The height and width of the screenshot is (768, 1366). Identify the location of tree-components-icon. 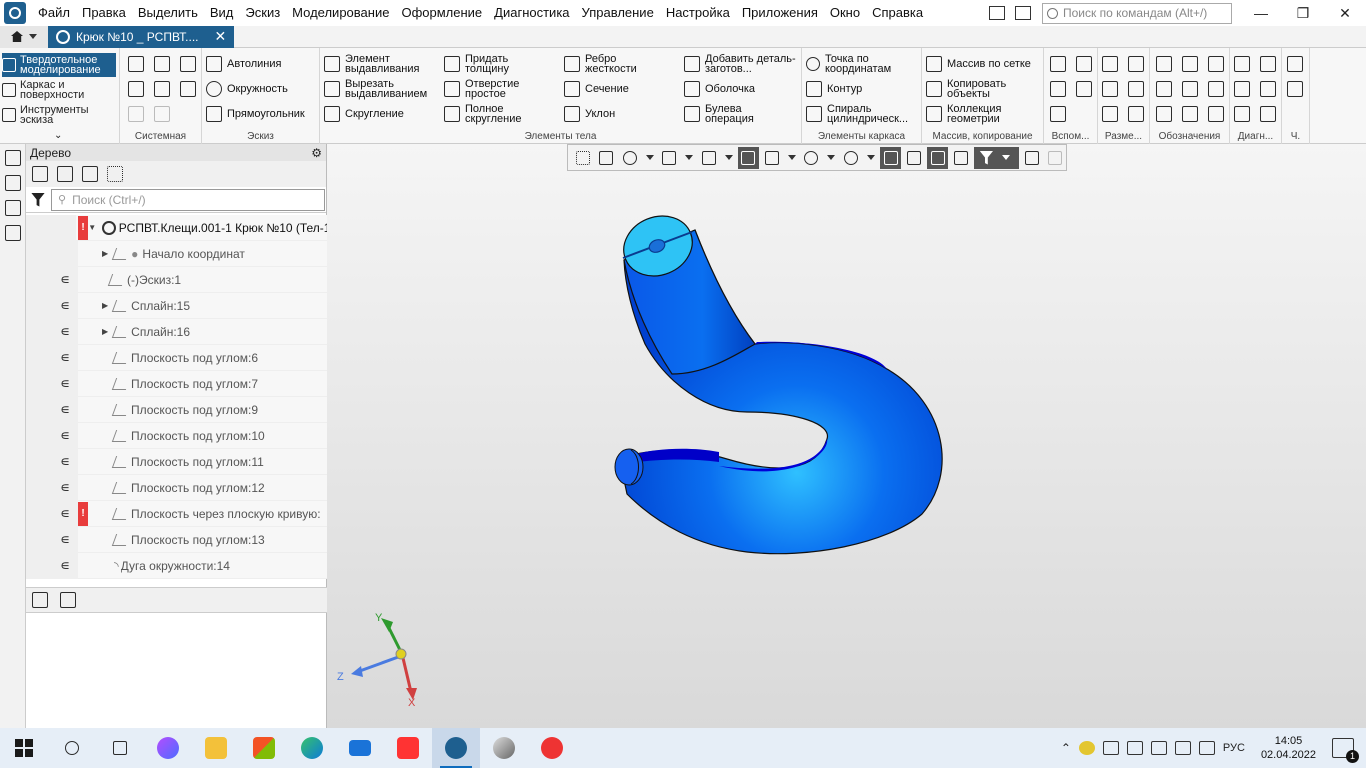
(90, 174).